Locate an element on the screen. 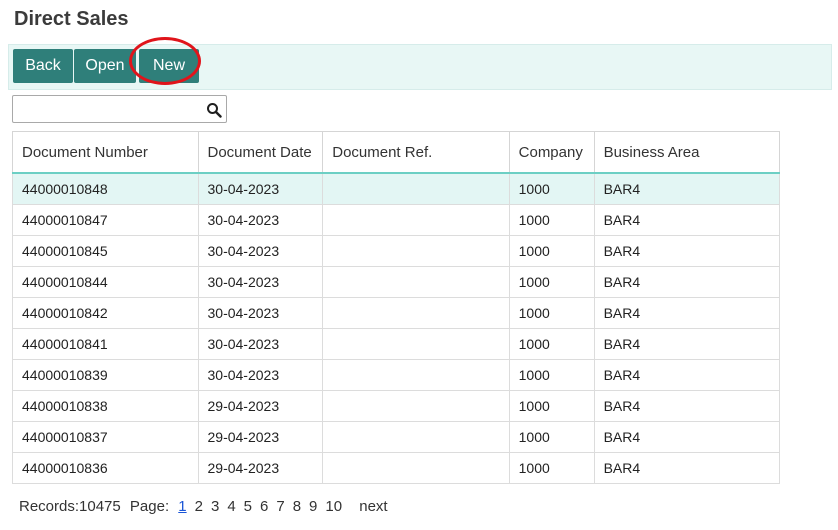 This screenshot has height=530, width=838. table-row: 44000010848 30-04-2023 1000 BAR4 is located at coordinates (396, 188).